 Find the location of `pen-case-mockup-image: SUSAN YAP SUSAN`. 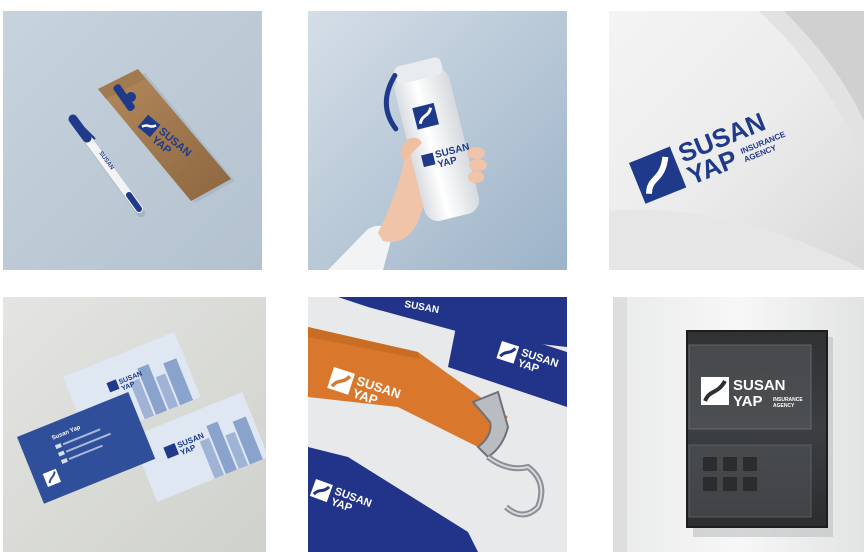

pen-case-mockup-image: SUSAN YAP SUSAN is located at coordinates (132, 140).